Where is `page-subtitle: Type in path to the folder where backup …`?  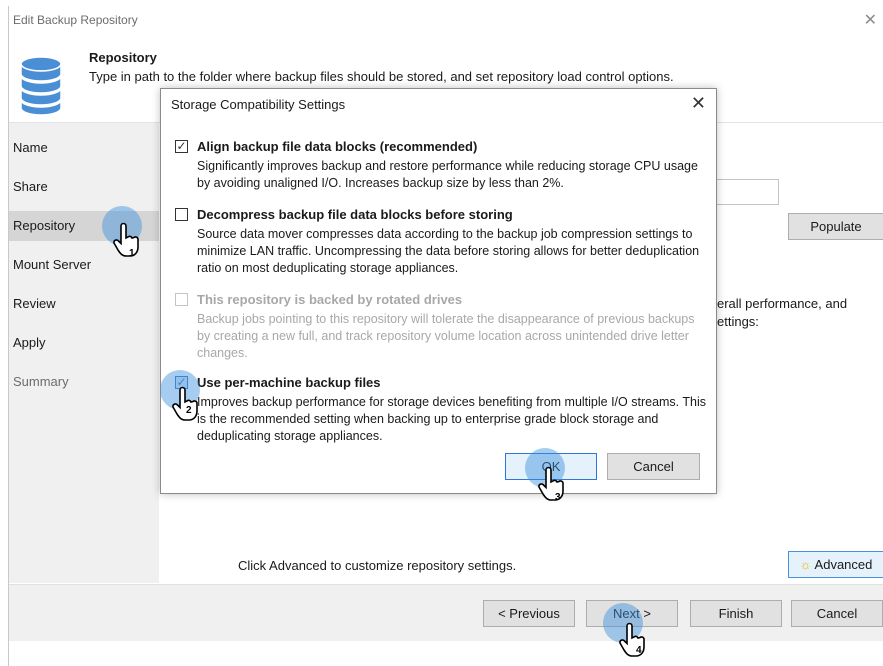
page-subtitle: Type in path to the folder where backup … is located at coordinates (381, 76).